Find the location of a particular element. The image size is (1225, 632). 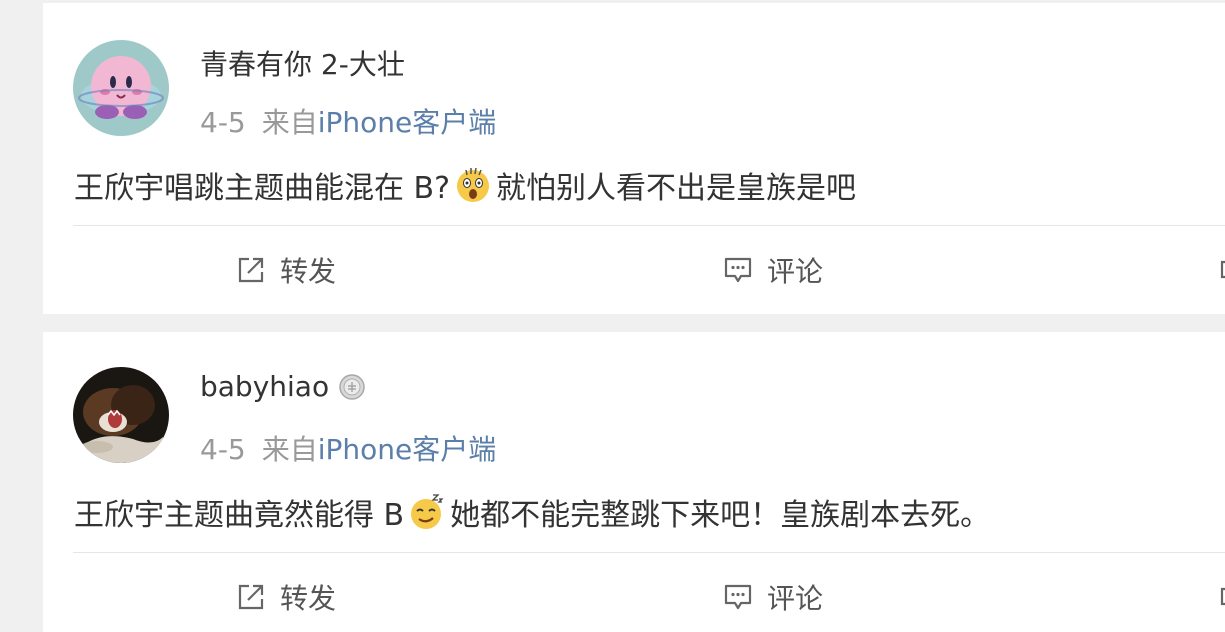

username-text: babyhiao is located at coordinates (264, 386).